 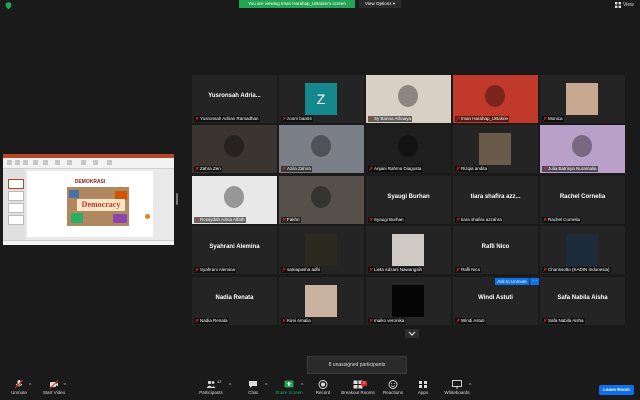 I want to click on participant-tile: Rizqia andita, so click(x=495, y=149).